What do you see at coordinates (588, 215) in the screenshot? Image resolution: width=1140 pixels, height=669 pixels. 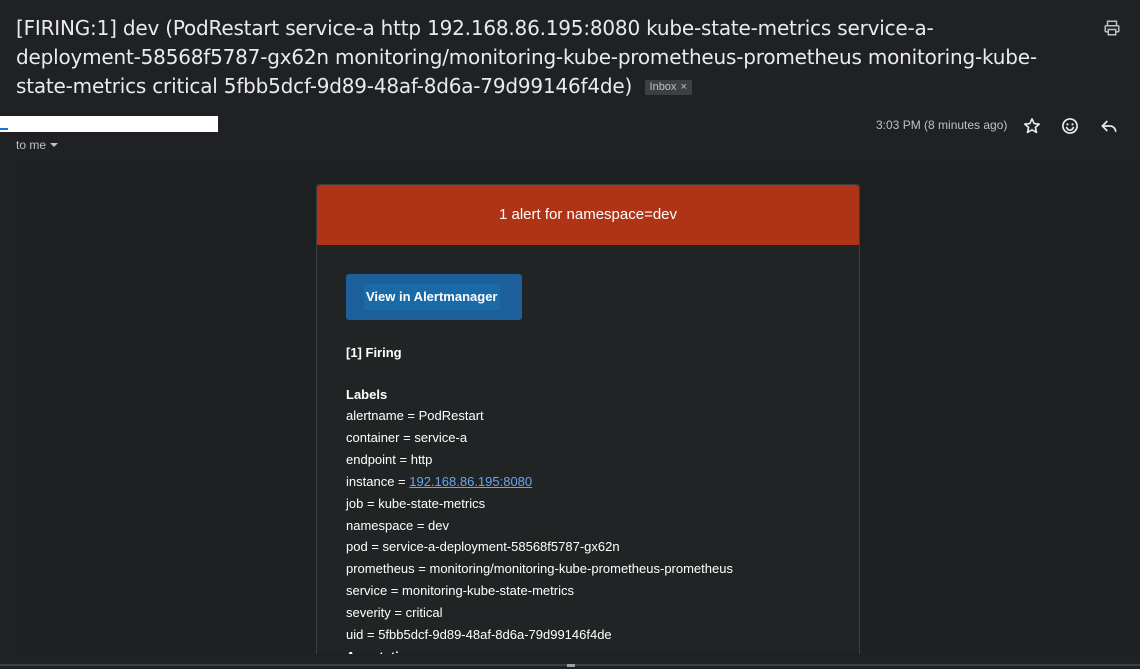 I see `alert-header: 1 alert for namespace=dev` at bounding box center [588, 215].